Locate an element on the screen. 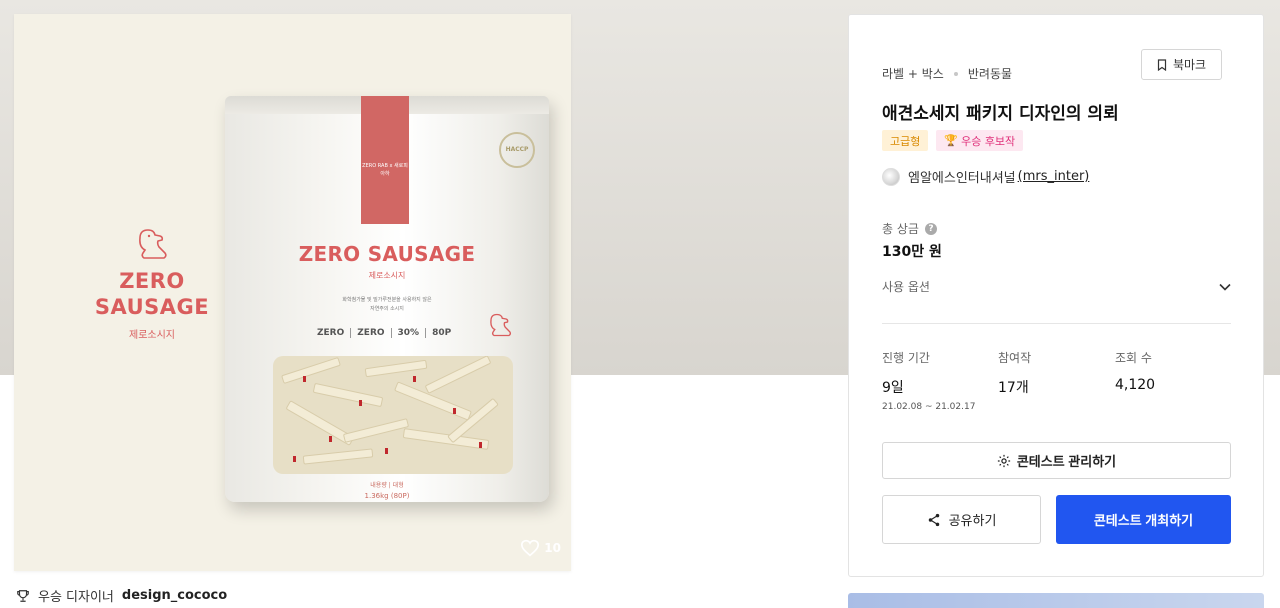 The image size is (1280, 608). badges: 고급형 🏆 우승 후보작 is located at coordinates (953, 140).